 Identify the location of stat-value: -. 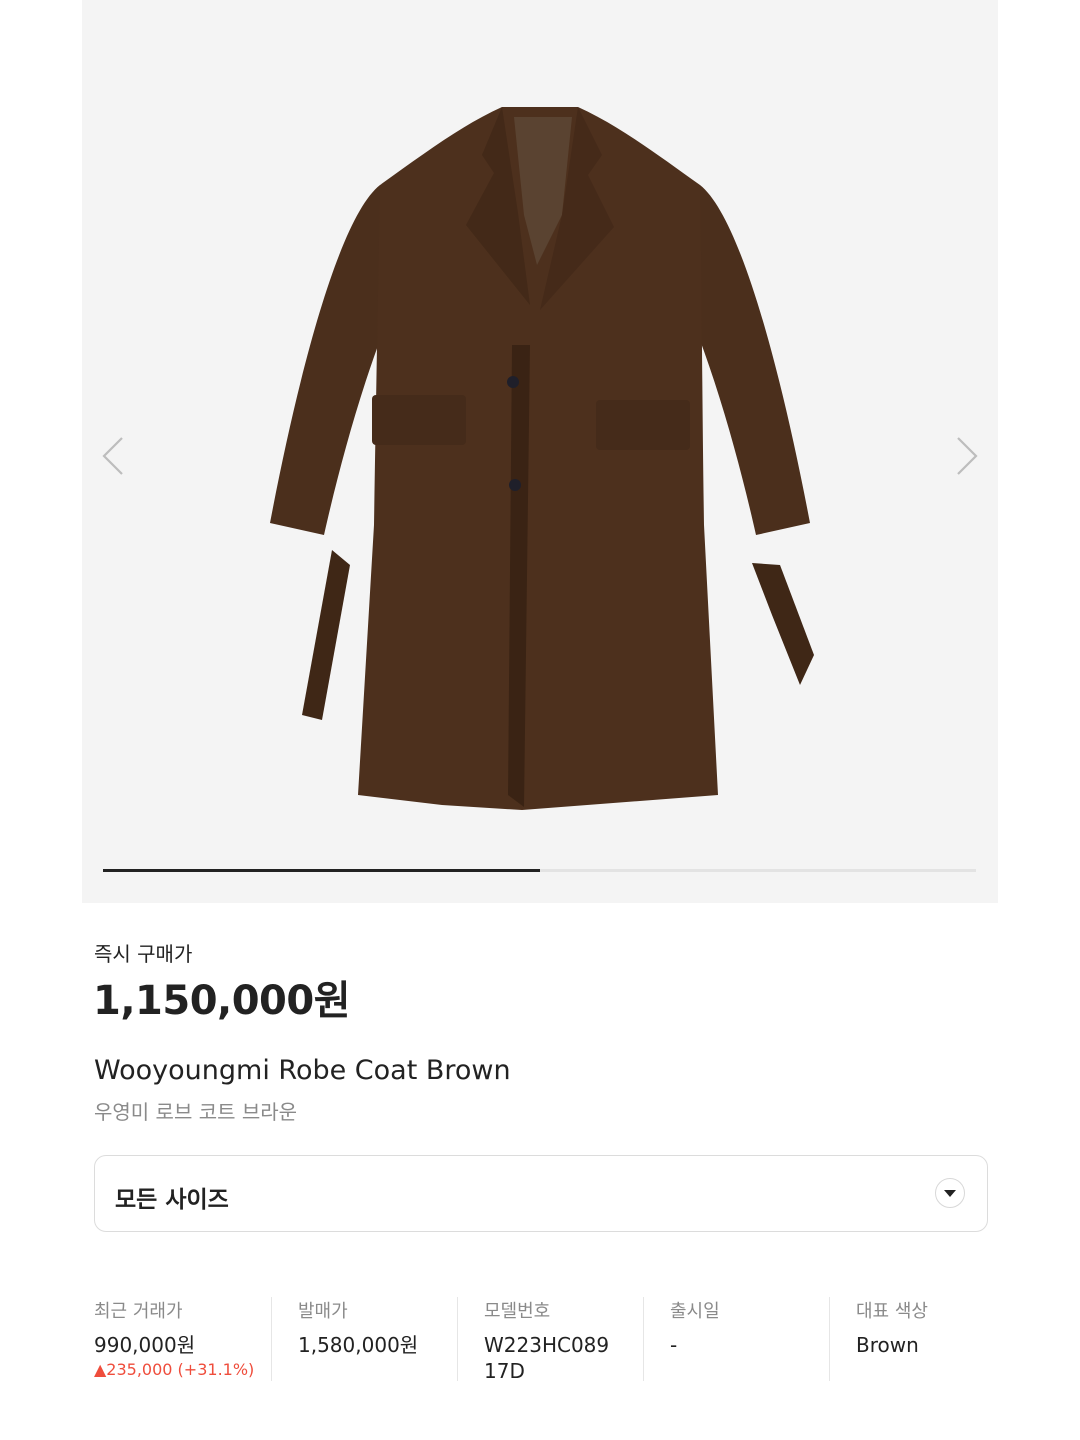
(674, 1345).